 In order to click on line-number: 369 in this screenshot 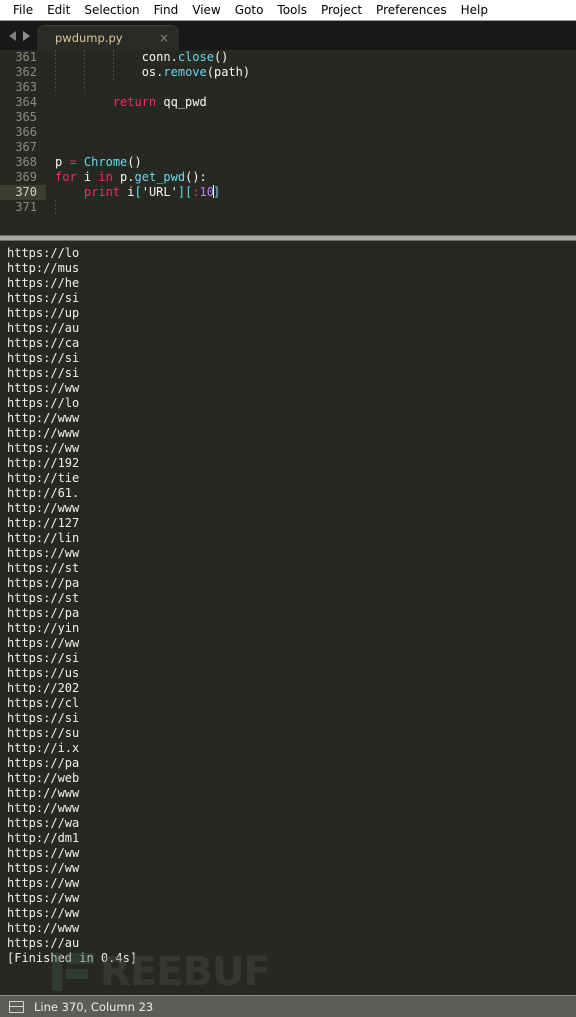, I will do `click(26, 177)`.